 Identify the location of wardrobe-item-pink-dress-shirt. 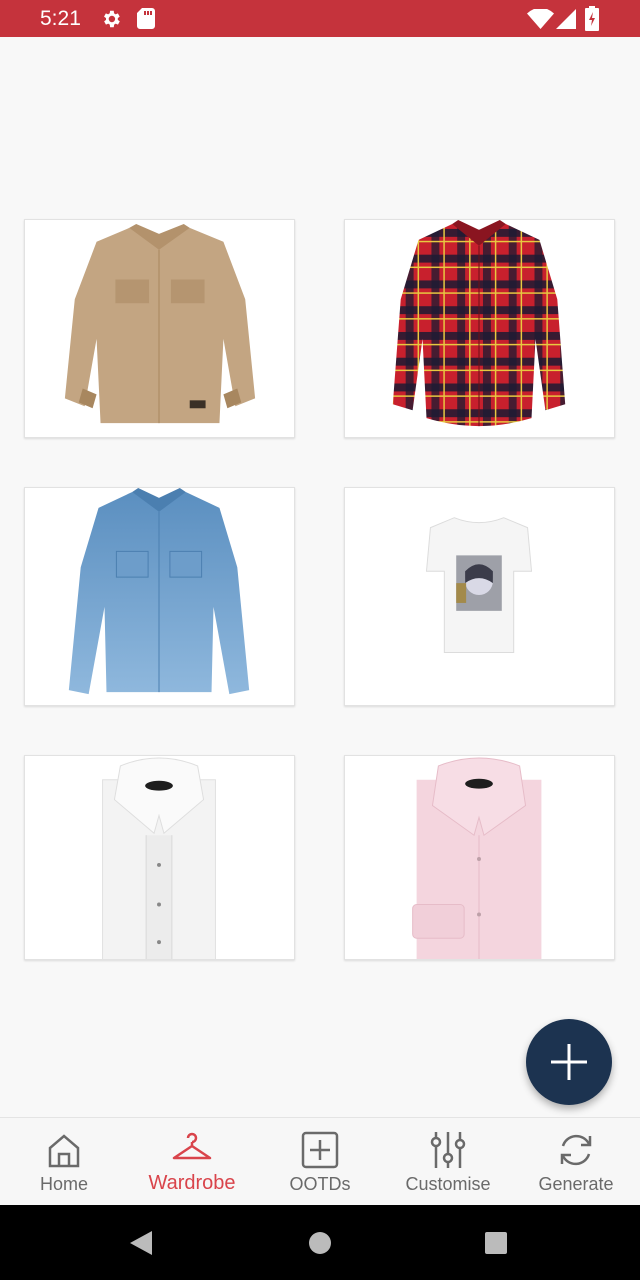
(479, 857).